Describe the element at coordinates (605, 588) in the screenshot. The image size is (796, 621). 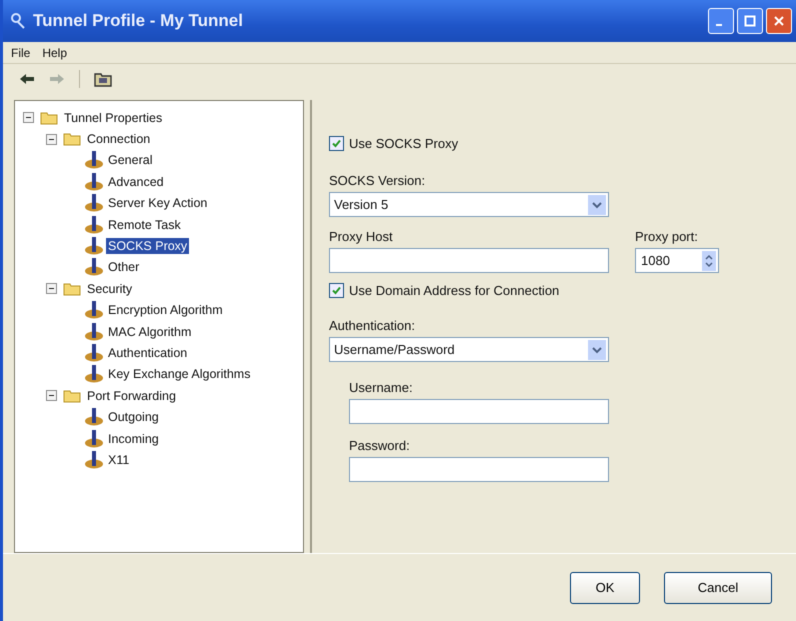
I see `dialog-button: OK` at that location.